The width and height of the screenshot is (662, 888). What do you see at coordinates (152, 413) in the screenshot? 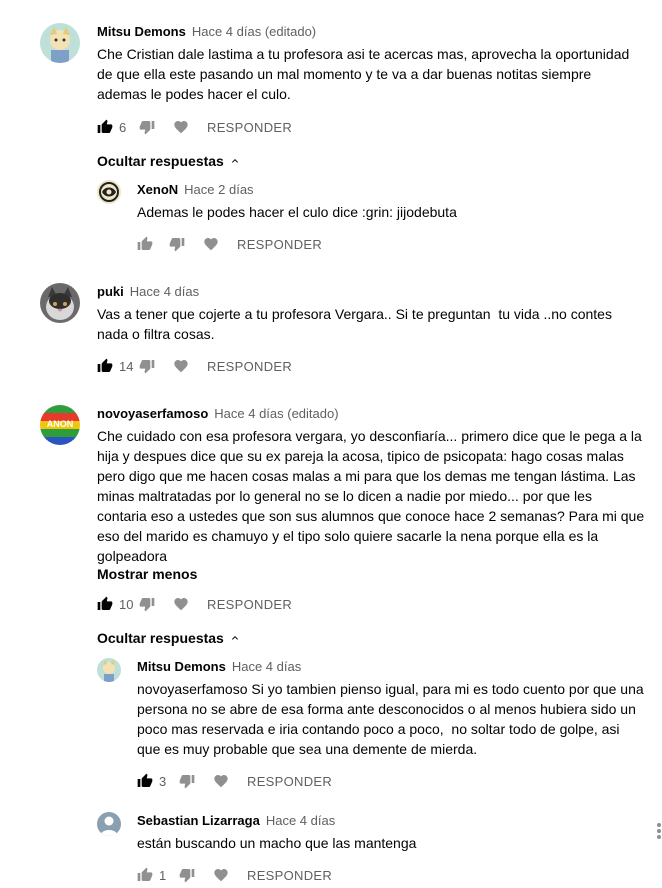
I see `author-name: novoyaserfamoso` at bounding box center [152, 413].